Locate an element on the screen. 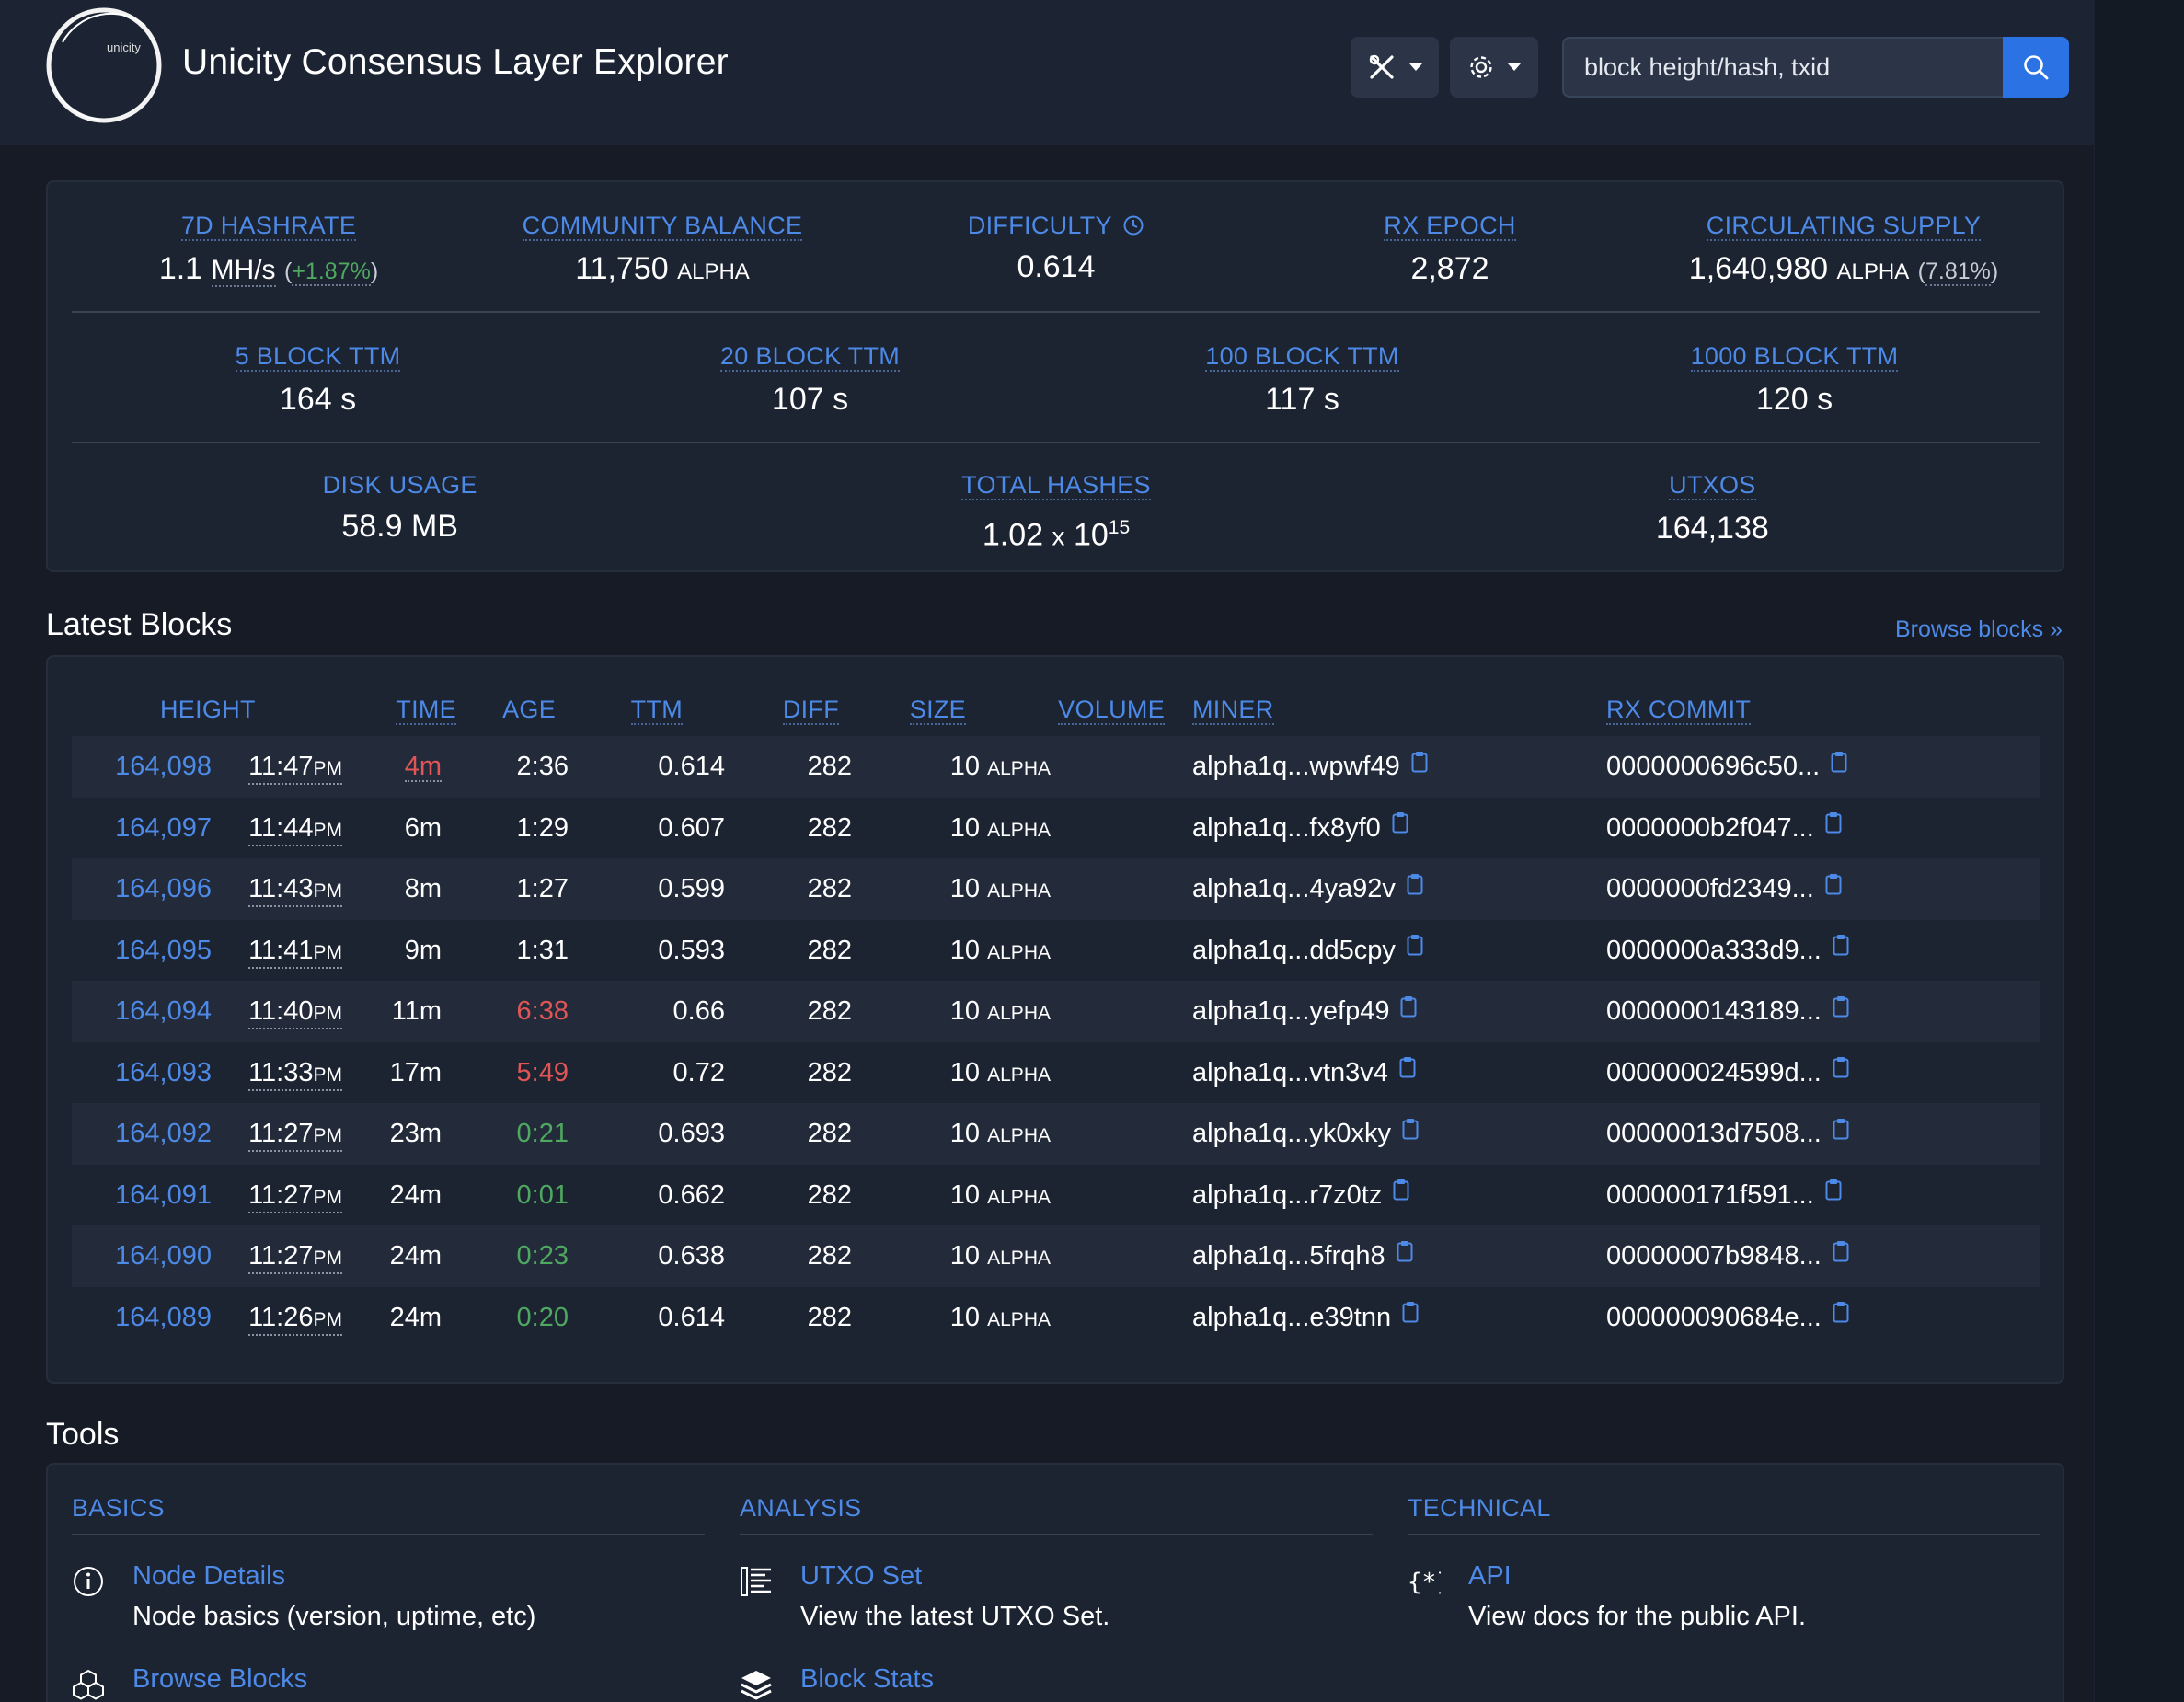  block-time: 11:41PM is located at coordinates (295, 951).